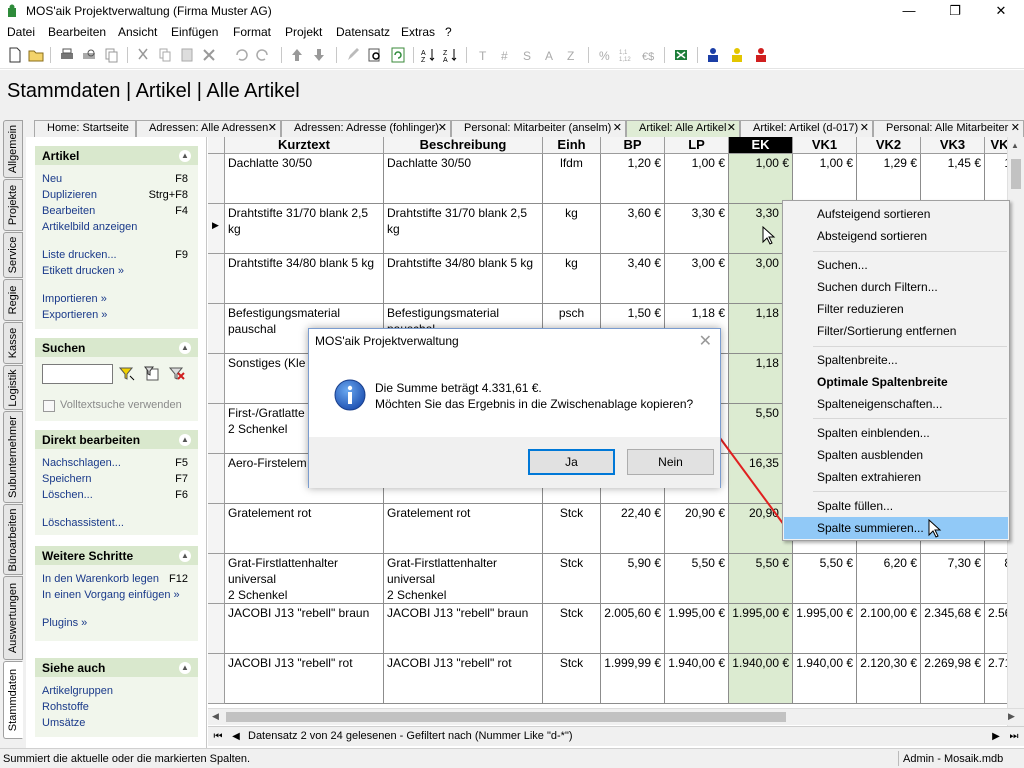  I want to click on print-preview-icon, so click(89, 55).